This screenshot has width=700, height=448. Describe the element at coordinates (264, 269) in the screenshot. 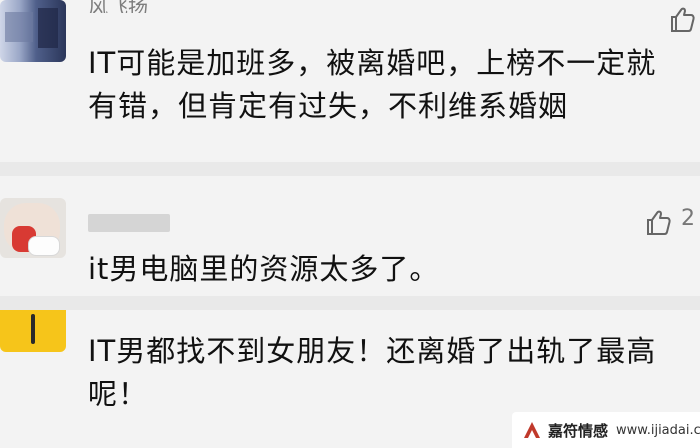

I see `comment-text: it男电脑里的资源太多了。` at that location.